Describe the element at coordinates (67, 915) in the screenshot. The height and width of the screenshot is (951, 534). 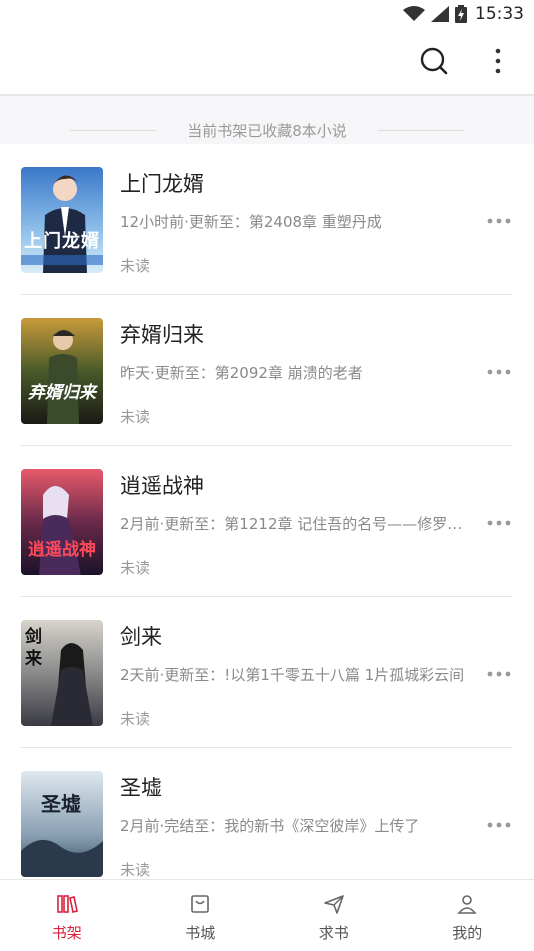
I see `tab-bookshelf: 书架` at that location.